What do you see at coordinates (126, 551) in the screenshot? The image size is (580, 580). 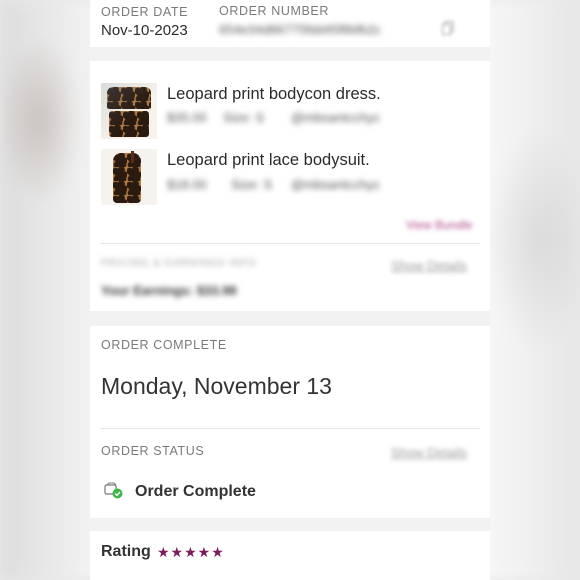 I see `rating-label: Rating` at bounding box center [126, 551].